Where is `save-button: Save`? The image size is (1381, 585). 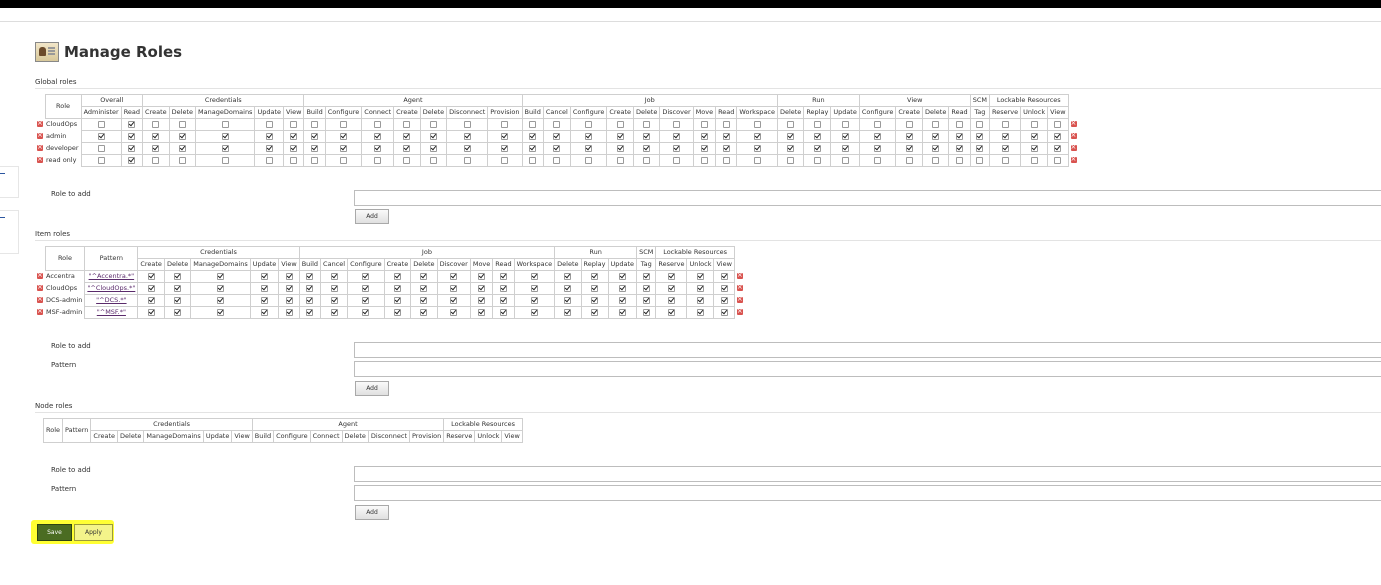
save-button: Save is located at coordinates (54, 532).